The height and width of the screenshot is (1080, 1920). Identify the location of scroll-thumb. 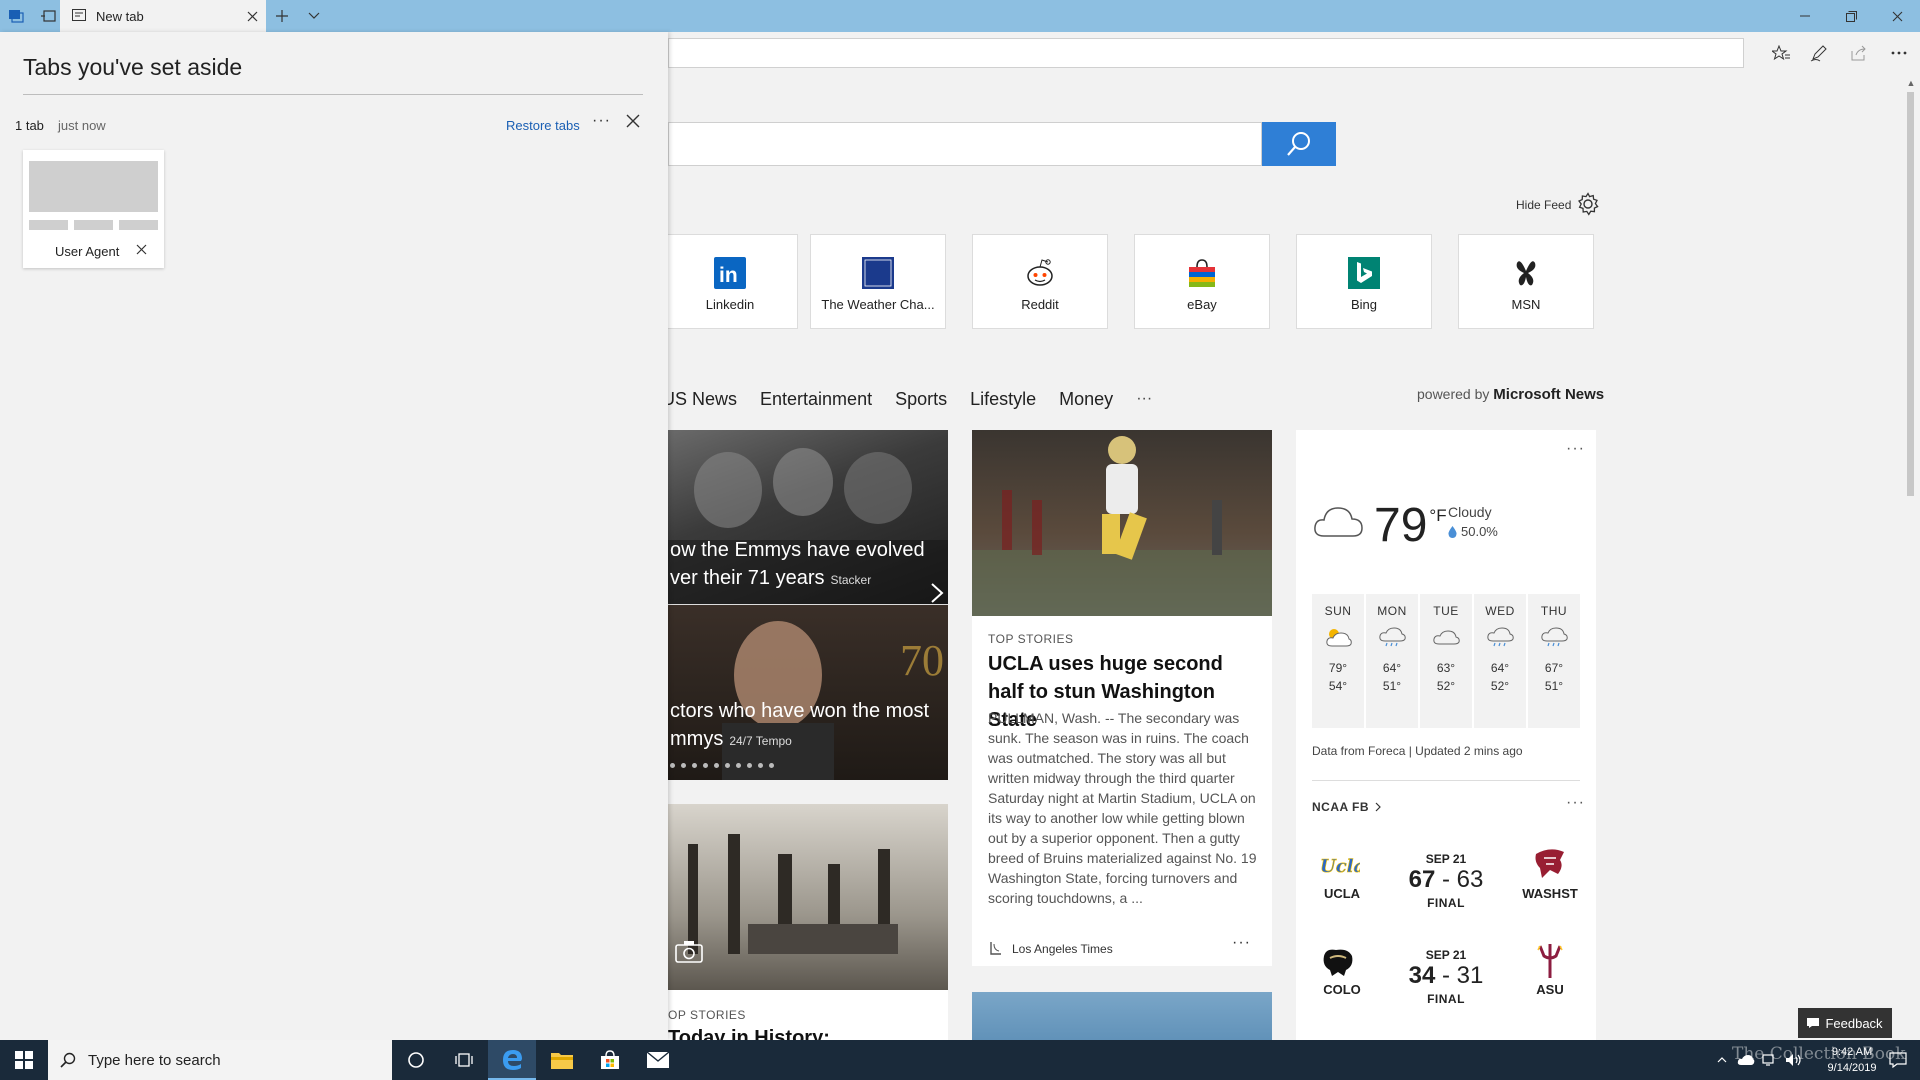
(1910, 294).